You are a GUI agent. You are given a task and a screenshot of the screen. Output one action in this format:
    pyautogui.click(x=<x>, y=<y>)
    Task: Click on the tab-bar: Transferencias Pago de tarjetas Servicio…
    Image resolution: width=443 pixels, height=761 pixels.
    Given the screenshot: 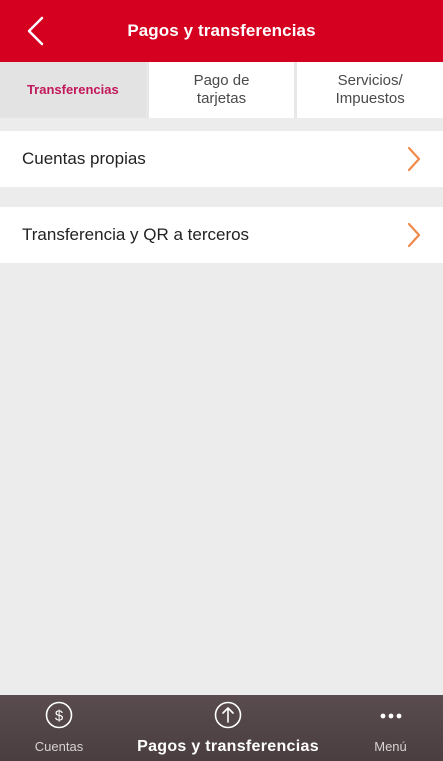 What is the action you would take?
    pyautogui.click(x=221, y=90)
    